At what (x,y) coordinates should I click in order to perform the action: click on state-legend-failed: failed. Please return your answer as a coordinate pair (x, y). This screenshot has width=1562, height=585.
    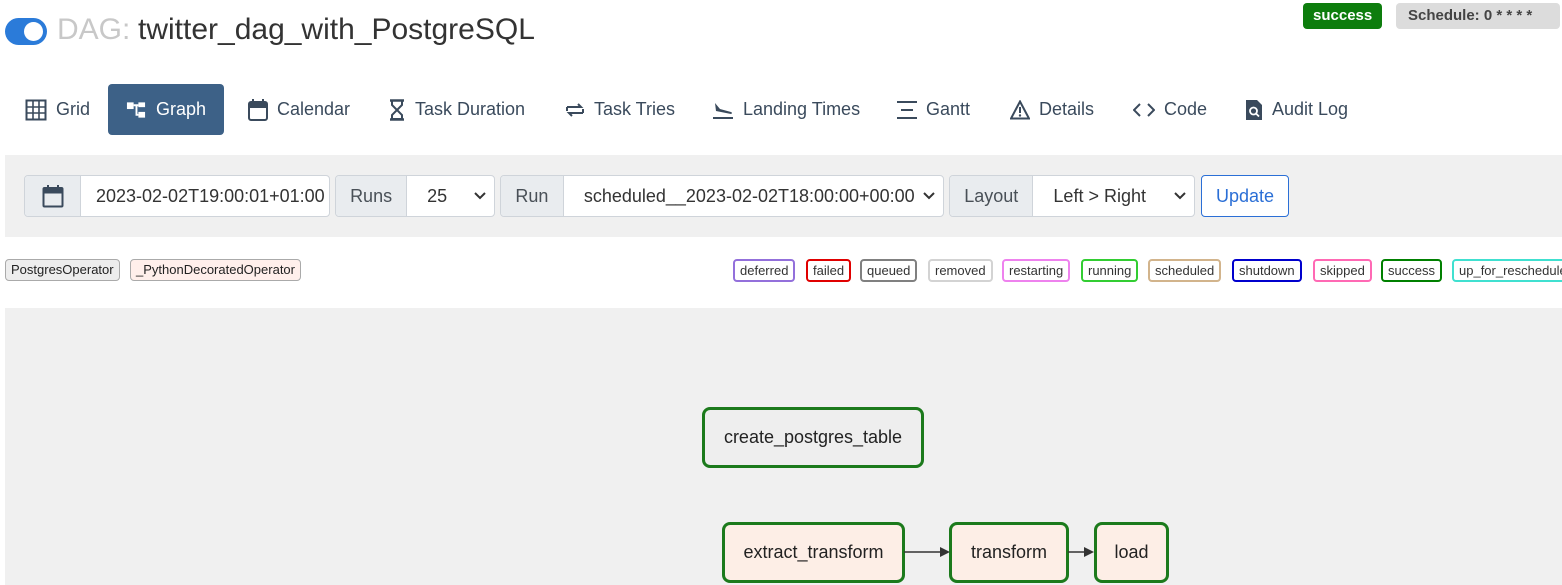
    Looking at the image, I should click on (829, 270).